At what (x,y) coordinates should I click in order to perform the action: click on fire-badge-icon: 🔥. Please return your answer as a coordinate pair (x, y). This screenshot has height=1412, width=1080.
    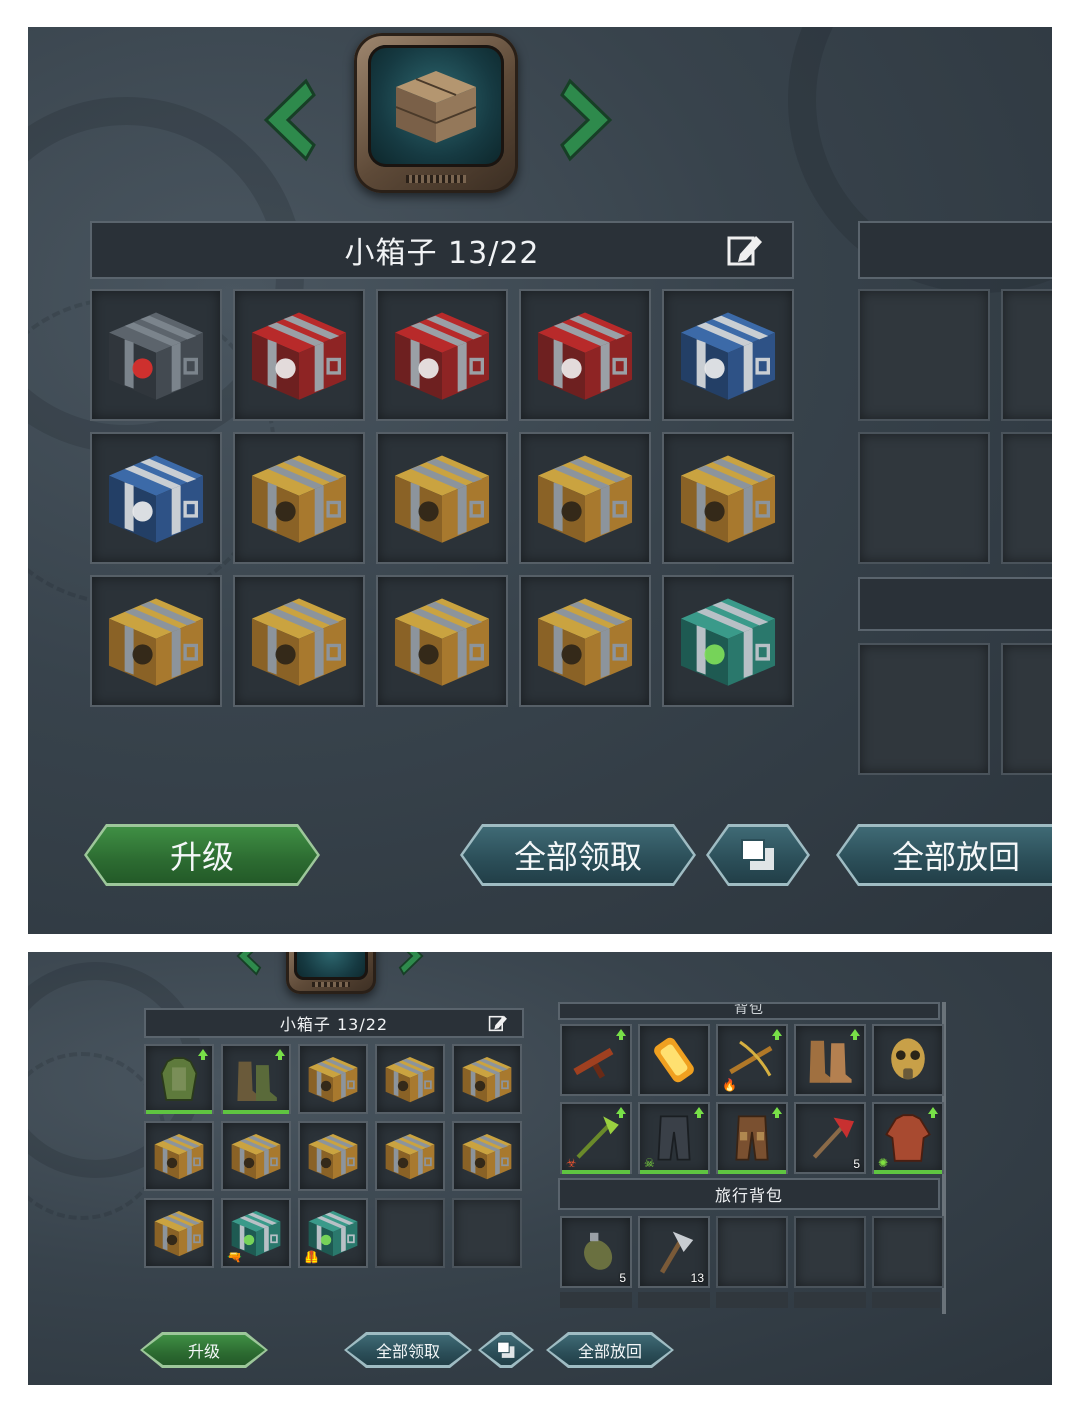
    Looking at the image, I should click on (729, 1085).